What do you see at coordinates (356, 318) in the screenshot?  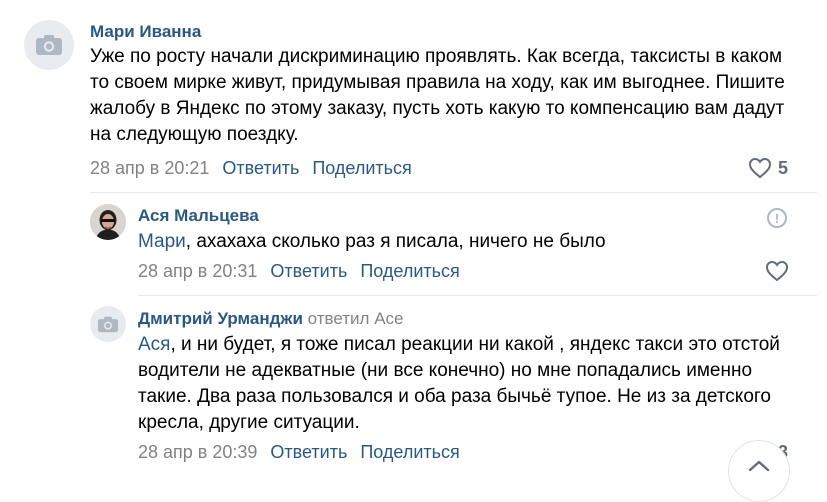 I see `replied-to-label: ответил Асе` at bounding box center [356, 318].